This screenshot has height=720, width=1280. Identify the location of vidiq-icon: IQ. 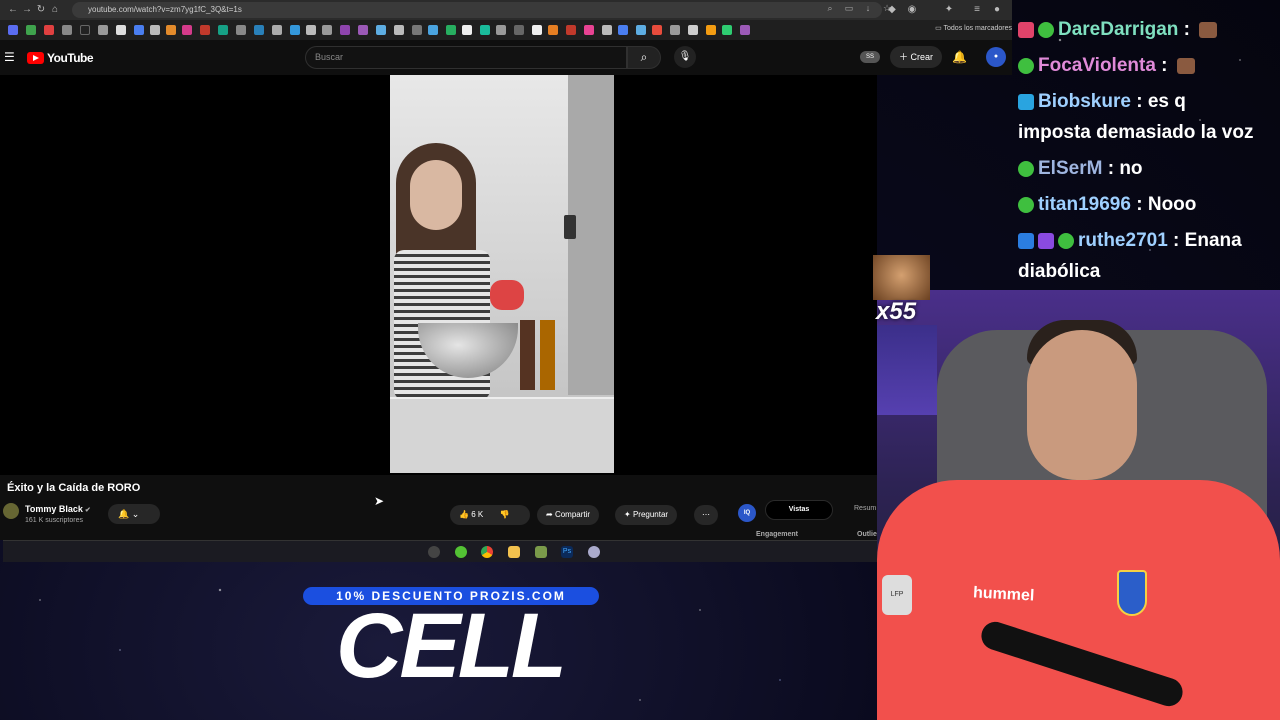
(747, 513).